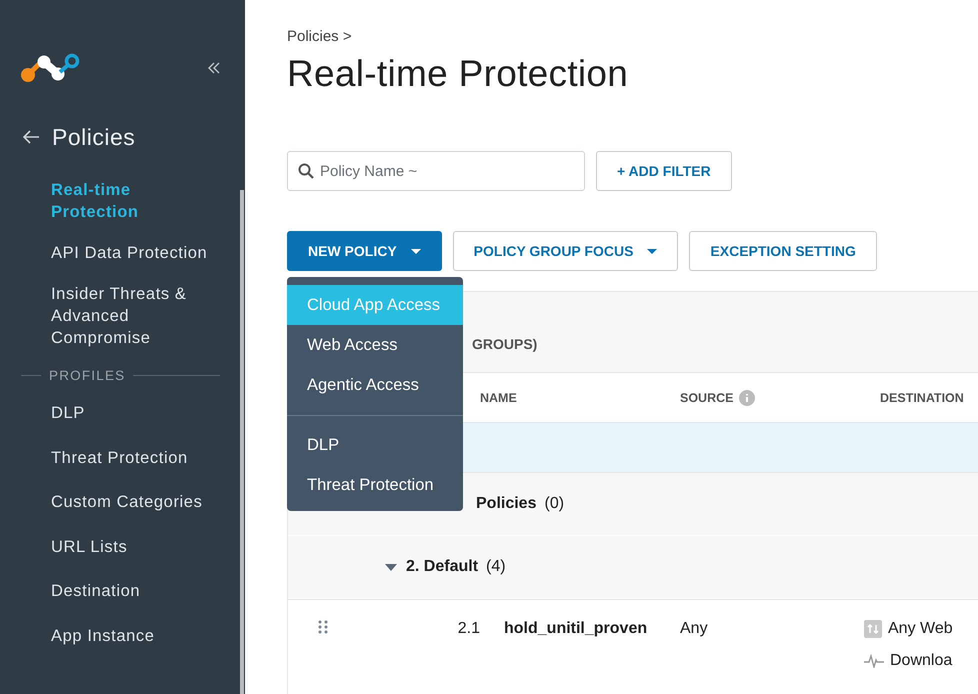 This screenshot has height=694, width=978. I want to click on sidebar-item: Threat Protection, so click(120, 458).